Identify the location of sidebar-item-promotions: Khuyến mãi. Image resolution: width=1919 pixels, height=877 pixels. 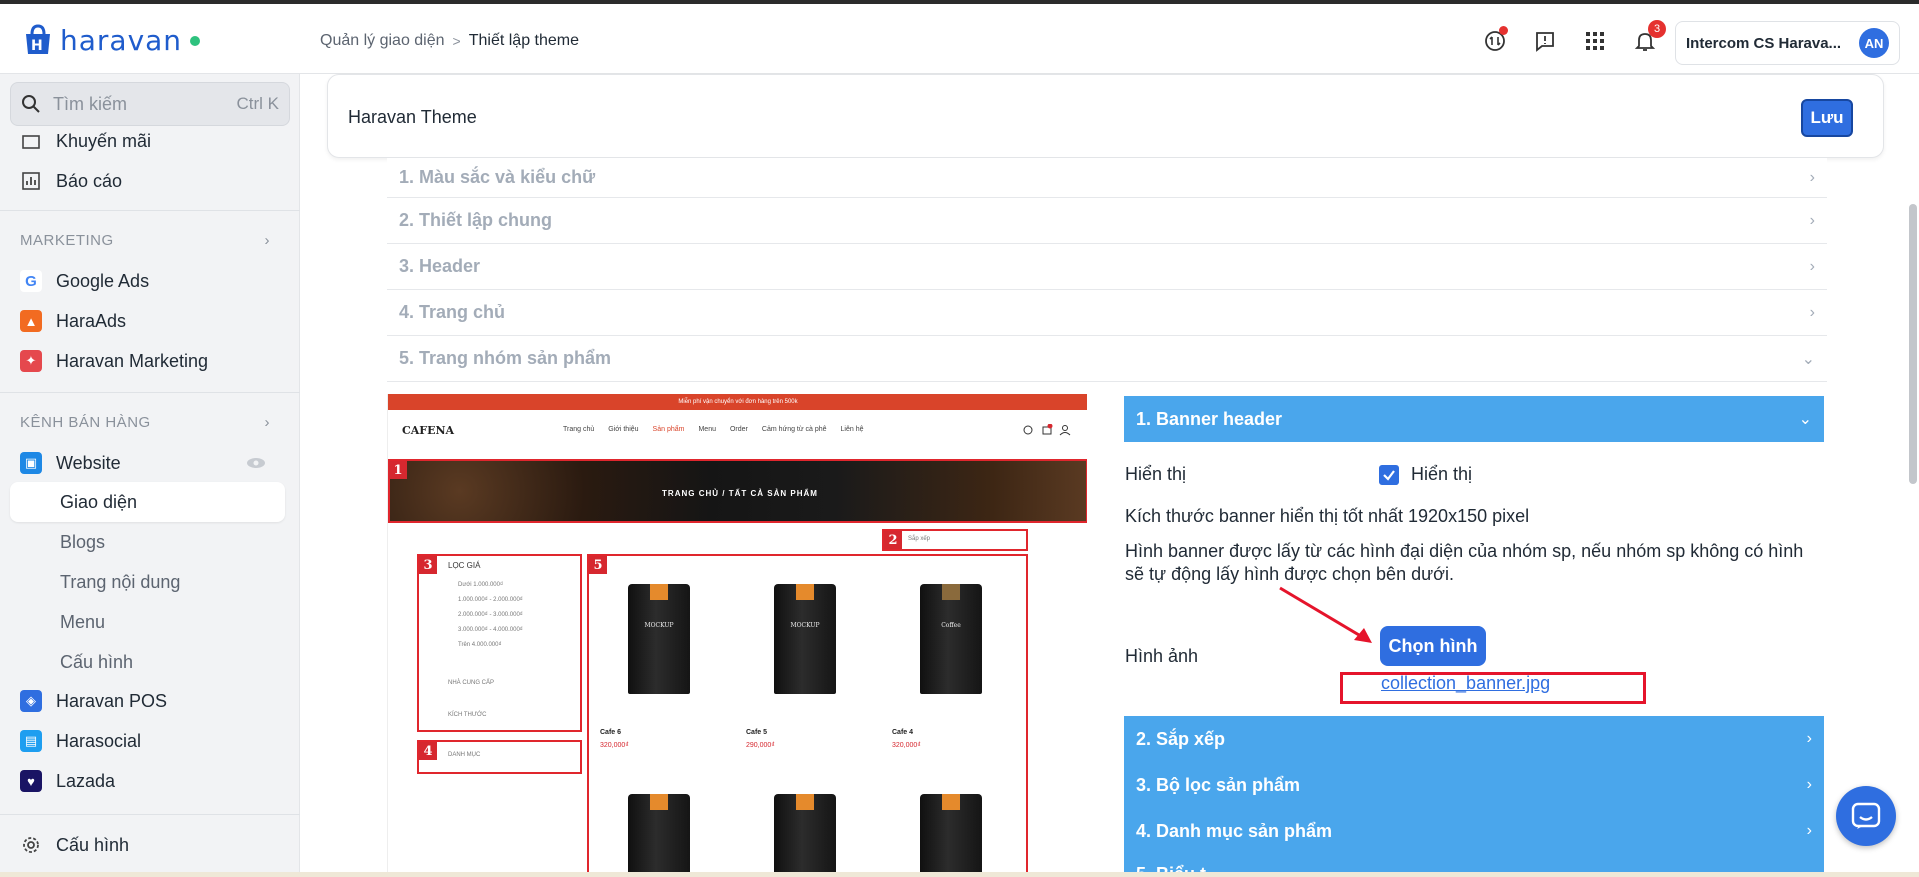
(85, 141).